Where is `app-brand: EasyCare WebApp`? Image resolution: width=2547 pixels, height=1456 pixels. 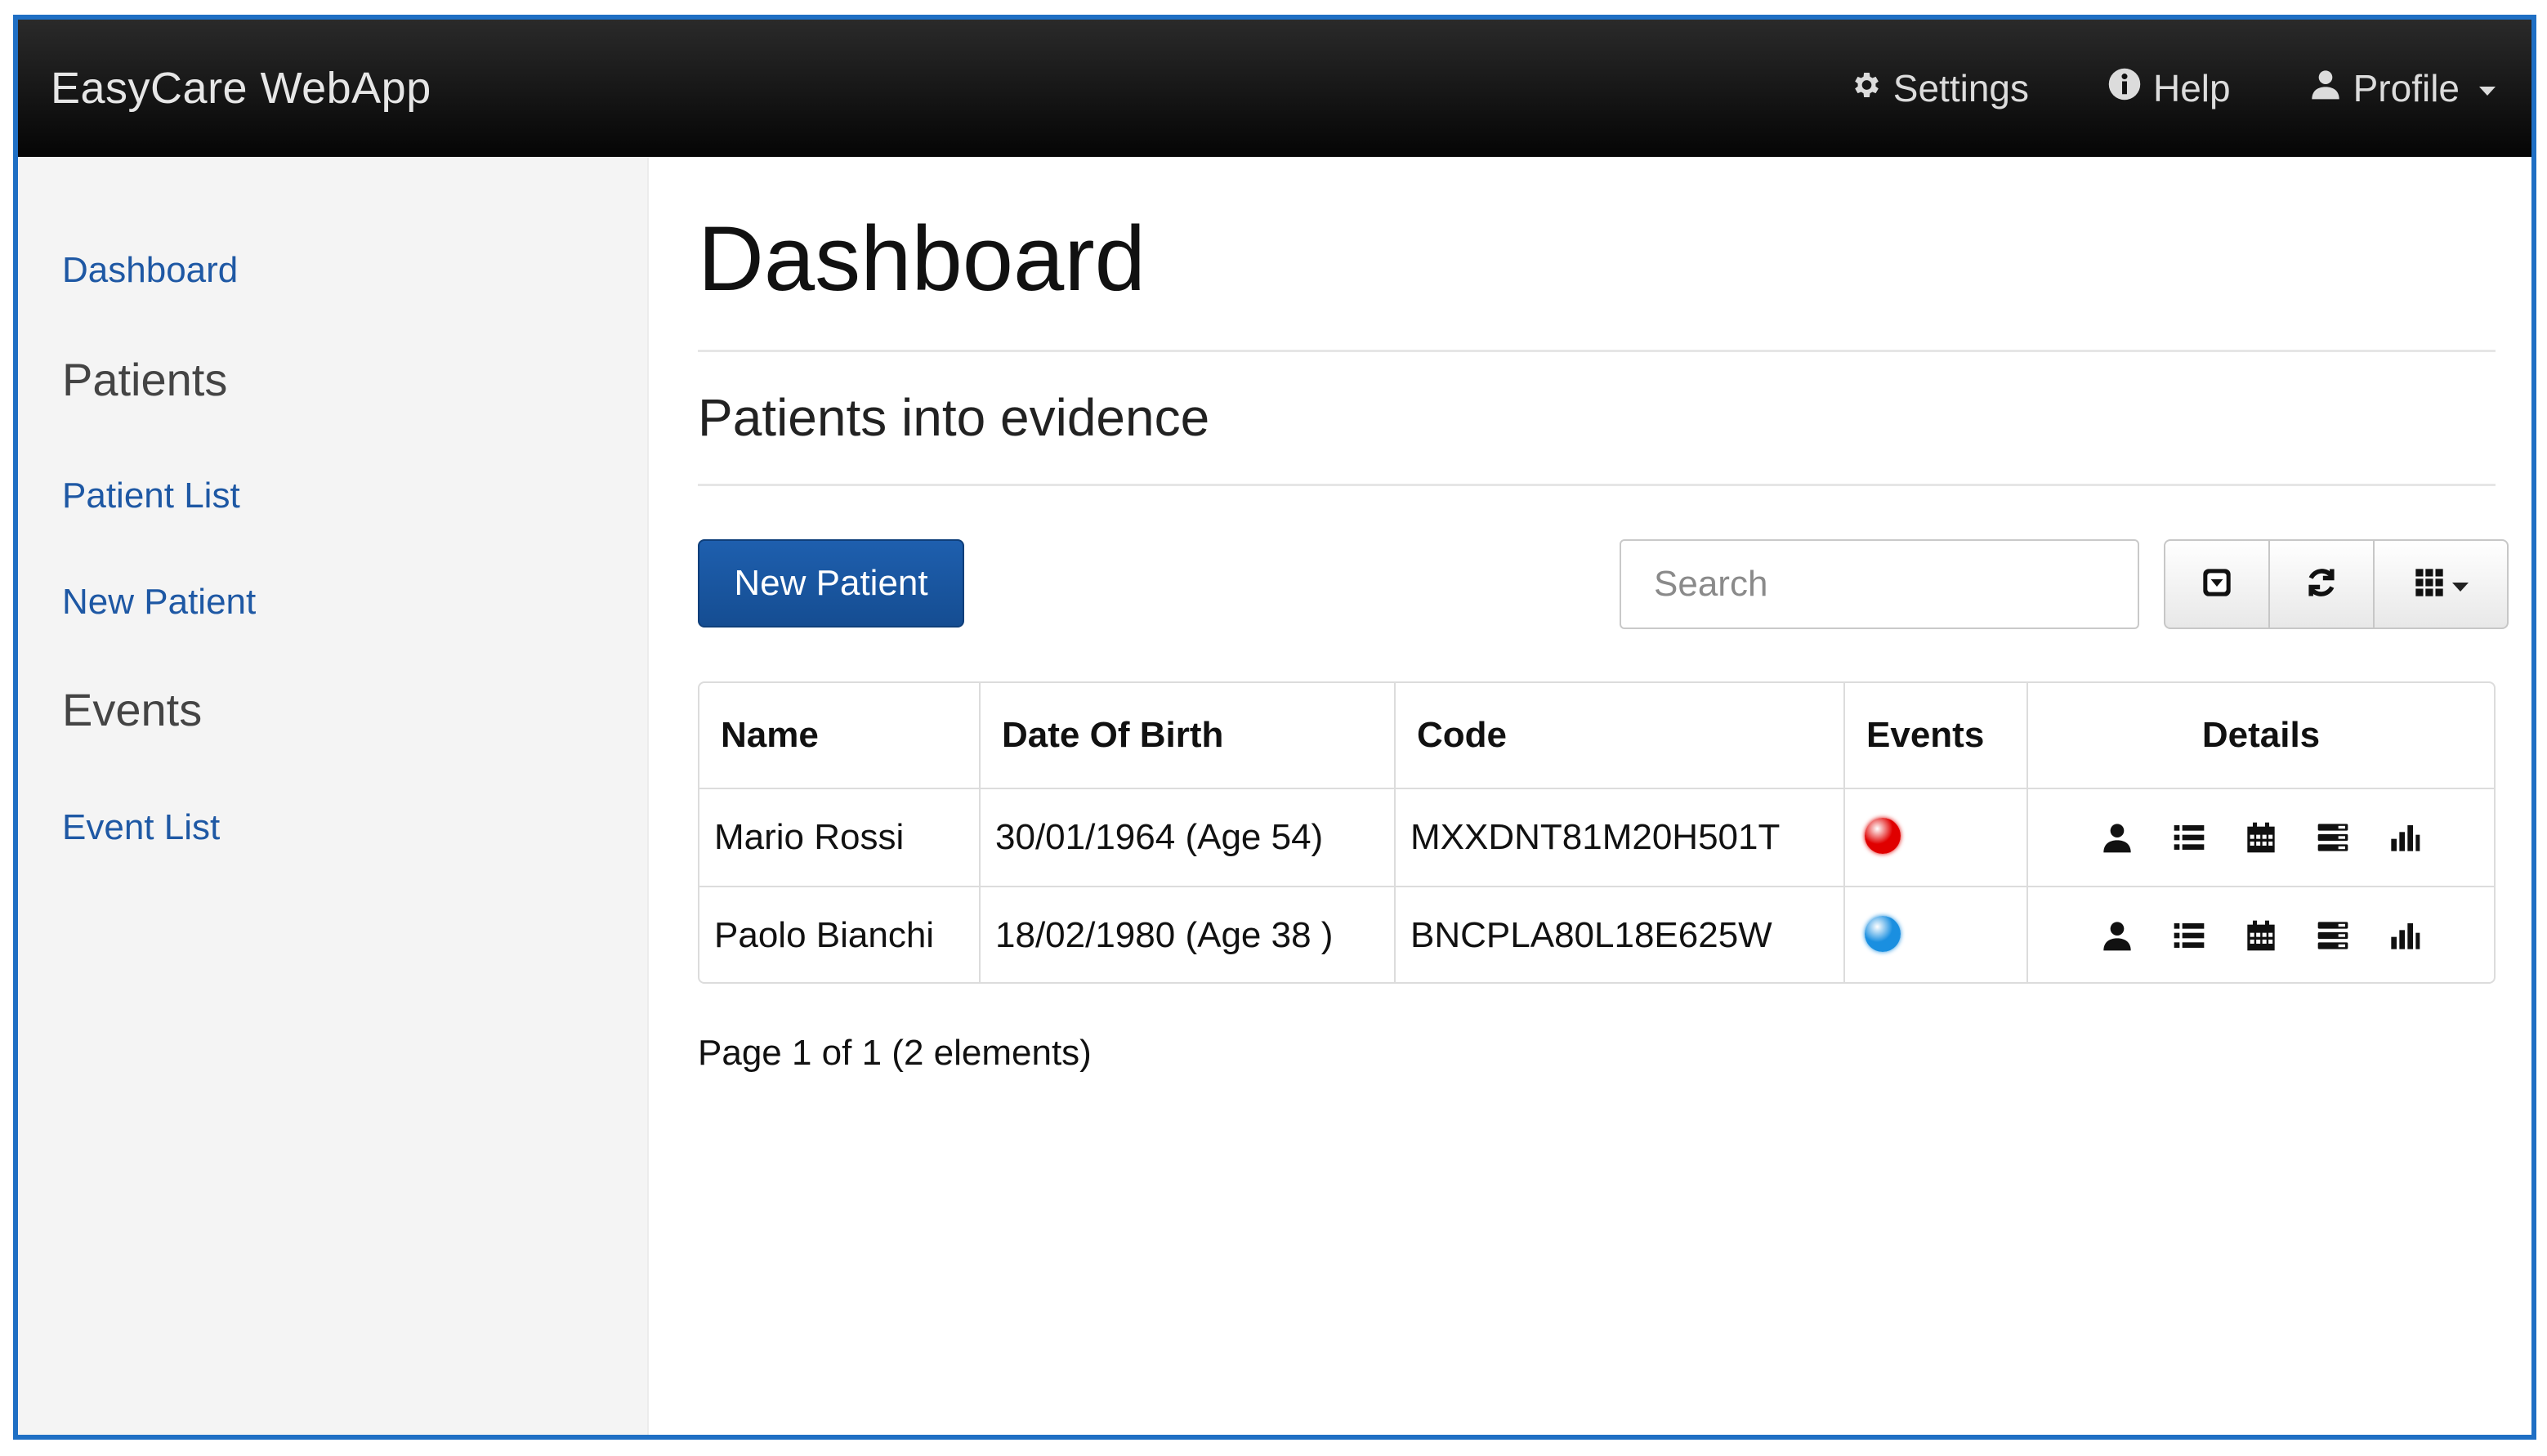 app-brand: EasyCare WebApp is located at coordinates (241, 88).